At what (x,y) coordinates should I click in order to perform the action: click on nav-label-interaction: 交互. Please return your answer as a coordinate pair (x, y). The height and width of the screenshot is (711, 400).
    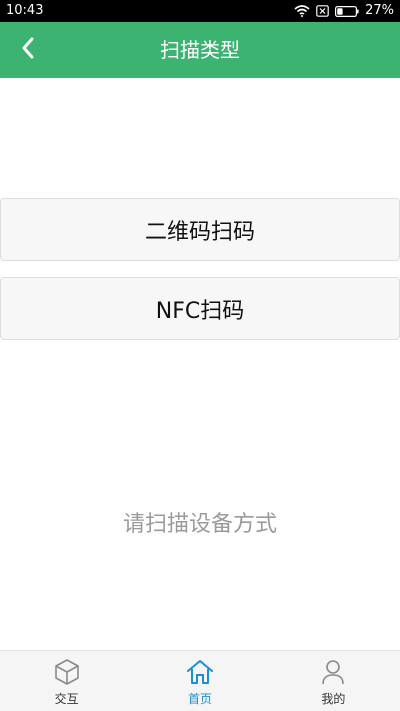
    Looking at the image, I should click on (66, 699).